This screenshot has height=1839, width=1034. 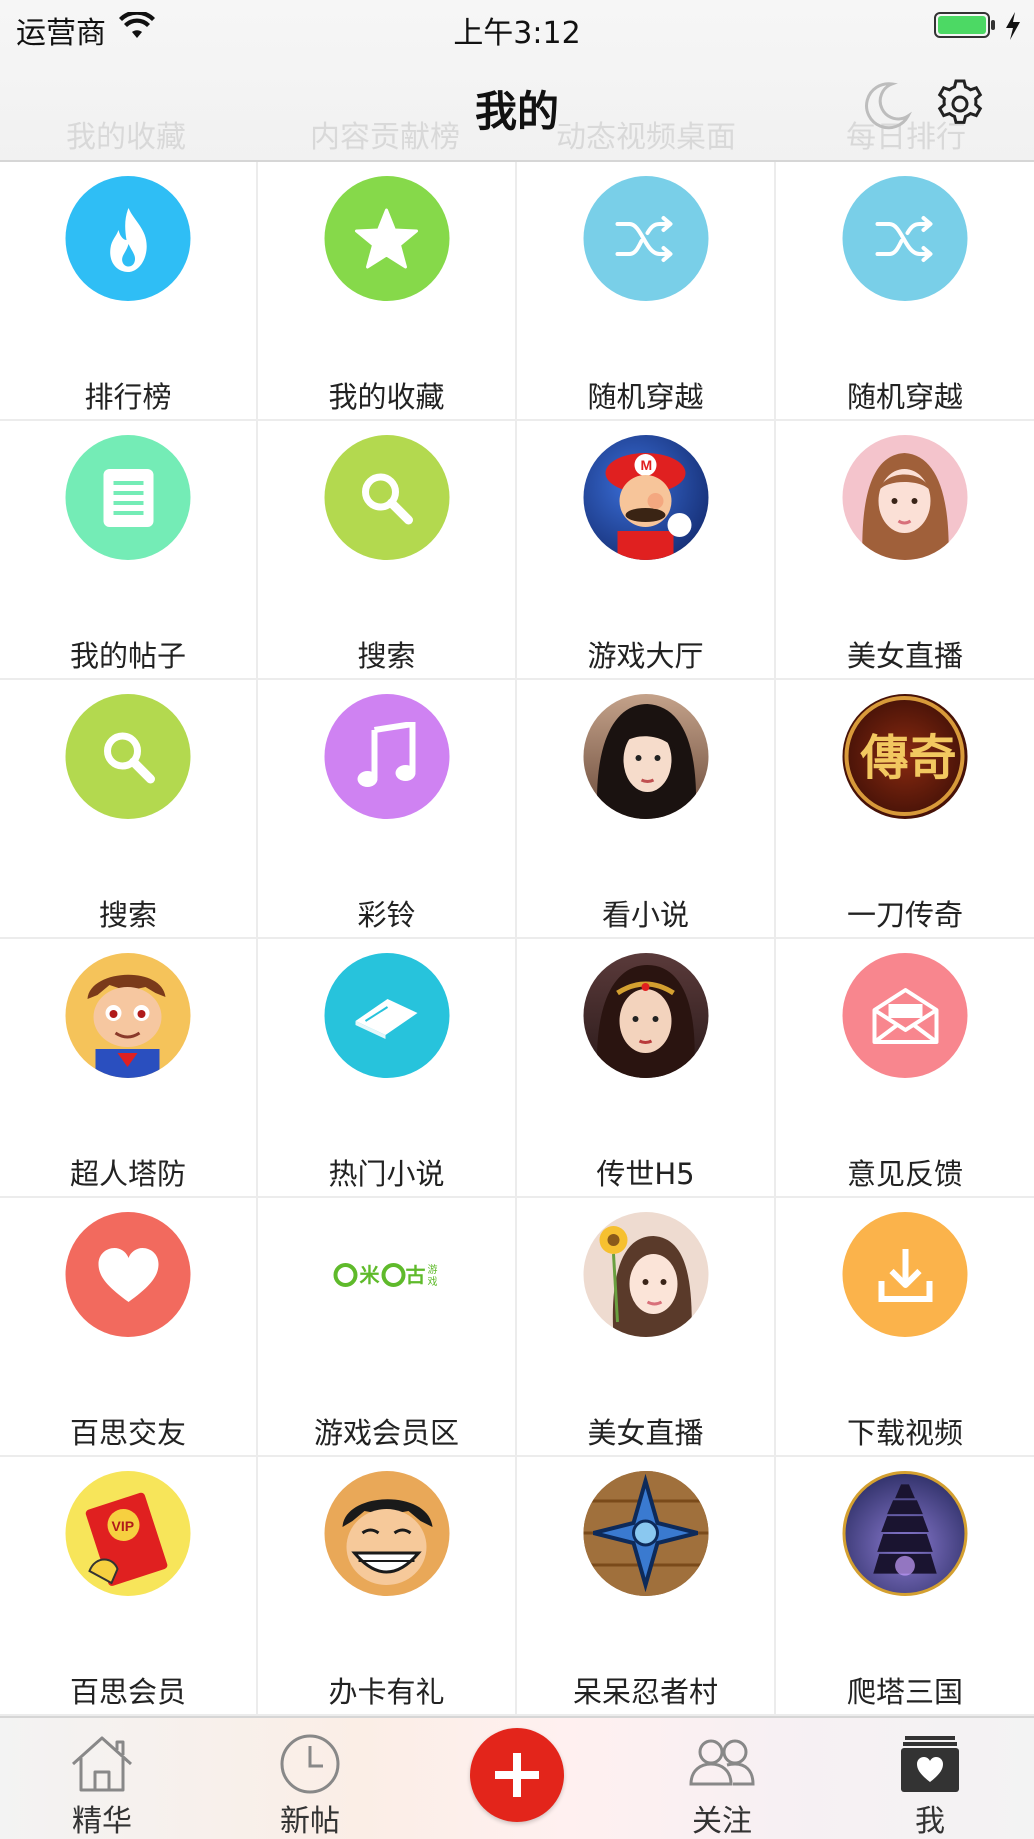 What do you see at coordinates (386, 1274) in the screenshot?
I see `migu-logo-icon: 米 古 游 戏` at bounding box center [386, 1274].